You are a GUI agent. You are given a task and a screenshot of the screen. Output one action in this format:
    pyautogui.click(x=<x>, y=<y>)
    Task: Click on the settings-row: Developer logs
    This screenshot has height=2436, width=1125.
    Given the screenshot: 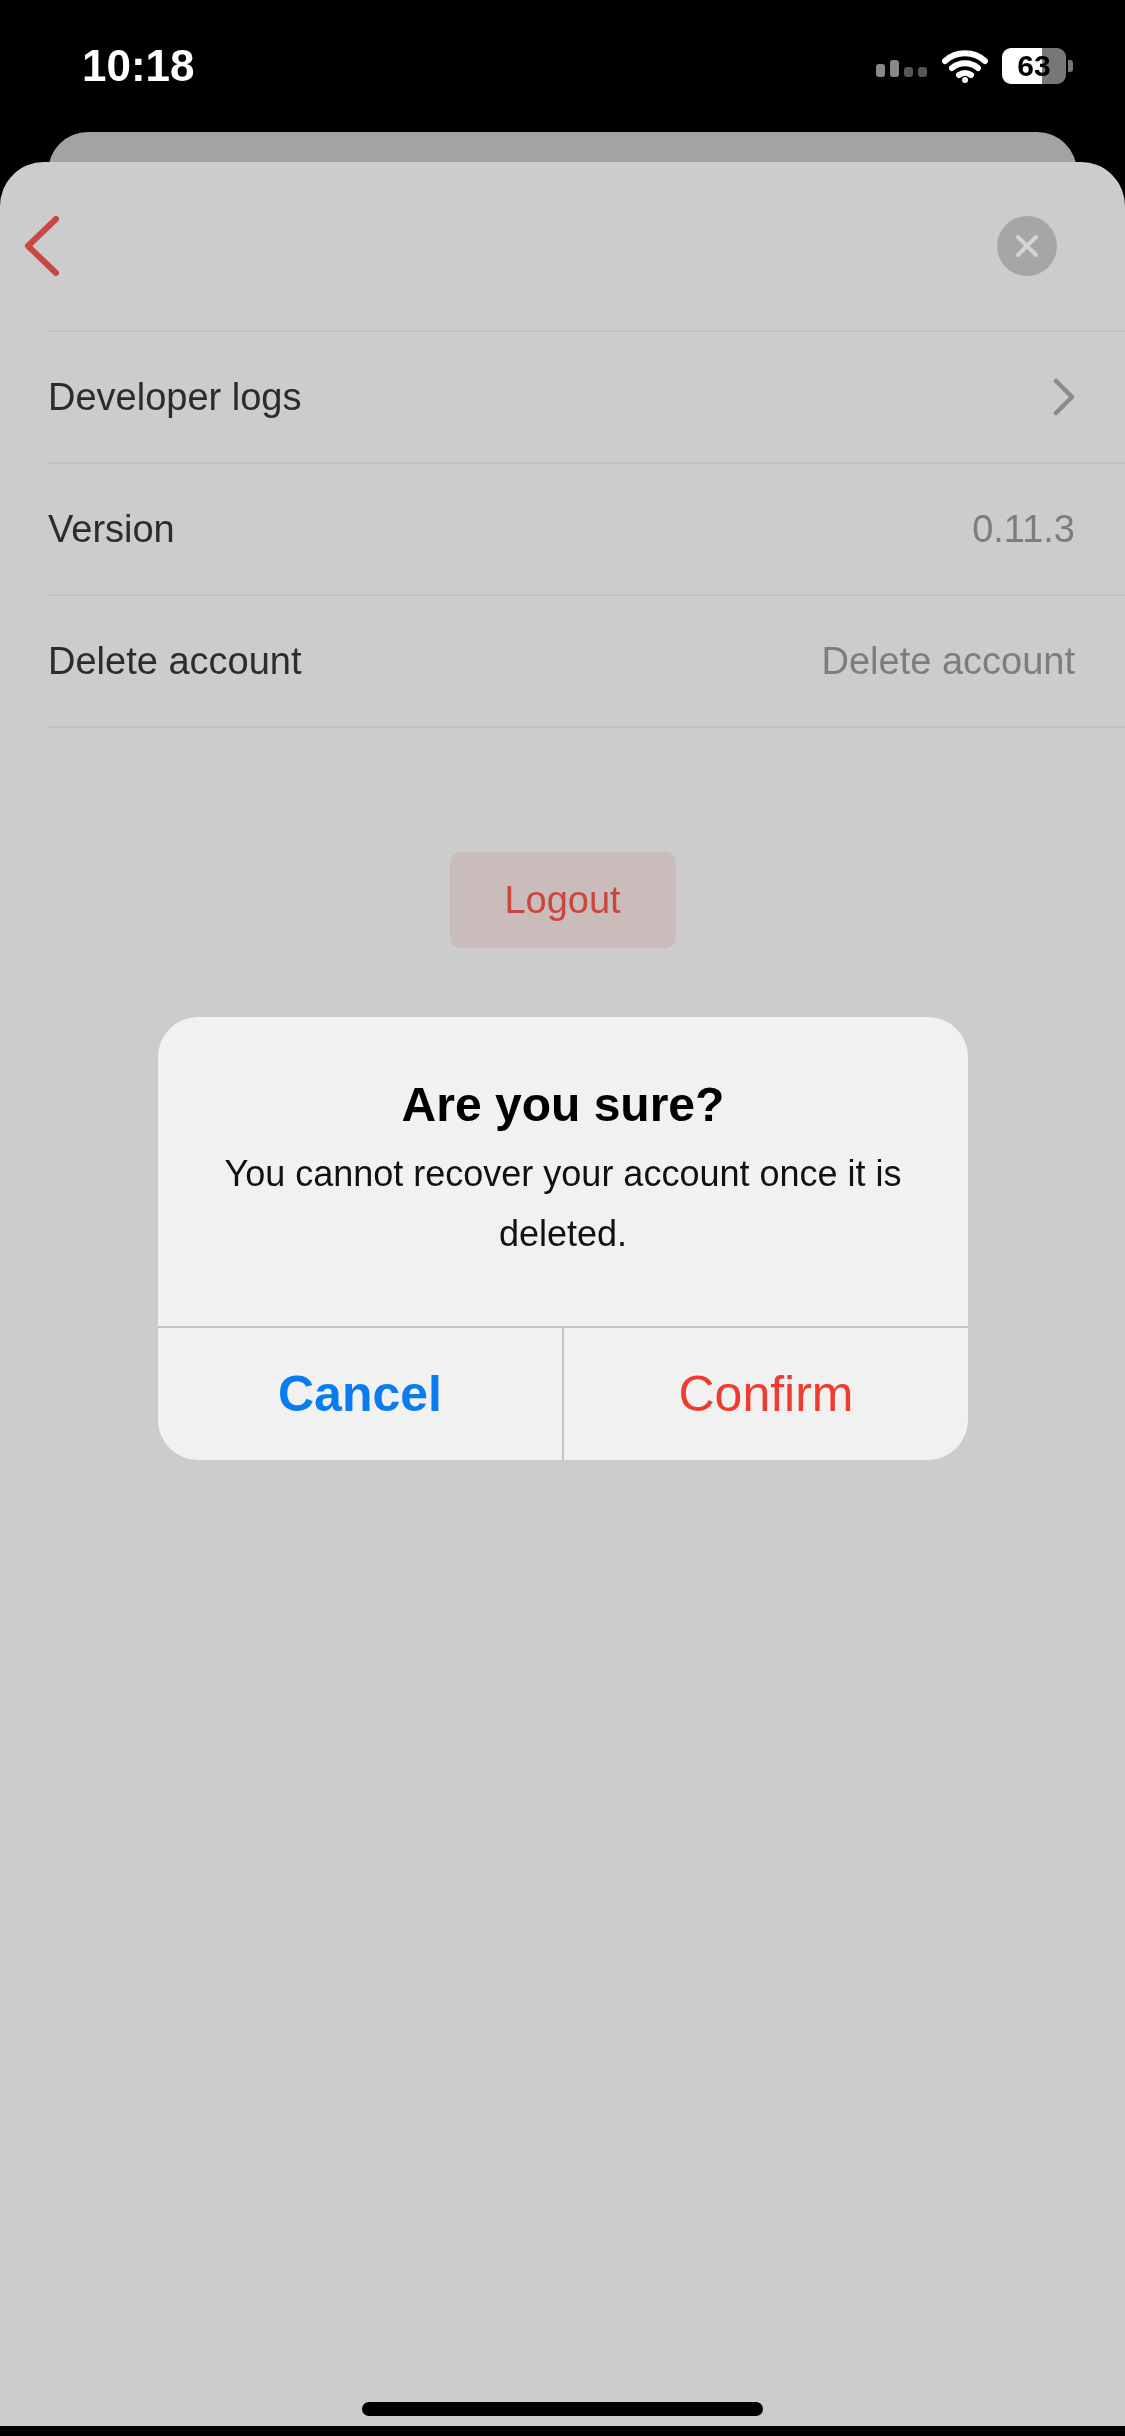 What is the action you would take?
    pyautogui.click(x=586, y=398)
    